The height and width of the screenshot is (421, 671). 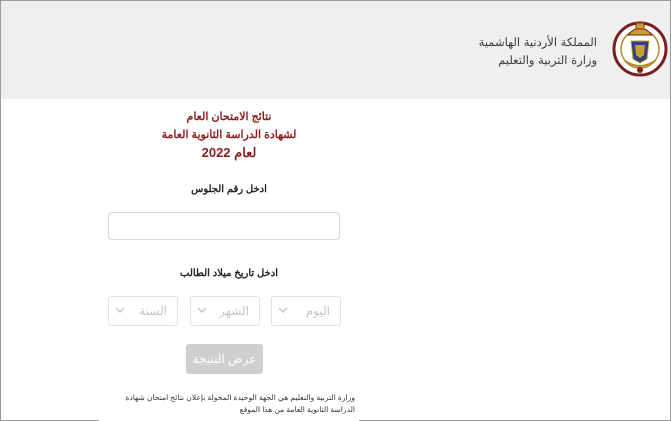 What do you see at coordinates (229, 152) in the screenshot?
I see `results-title-line3: لعام 2022` at bounding box center [229, 152].